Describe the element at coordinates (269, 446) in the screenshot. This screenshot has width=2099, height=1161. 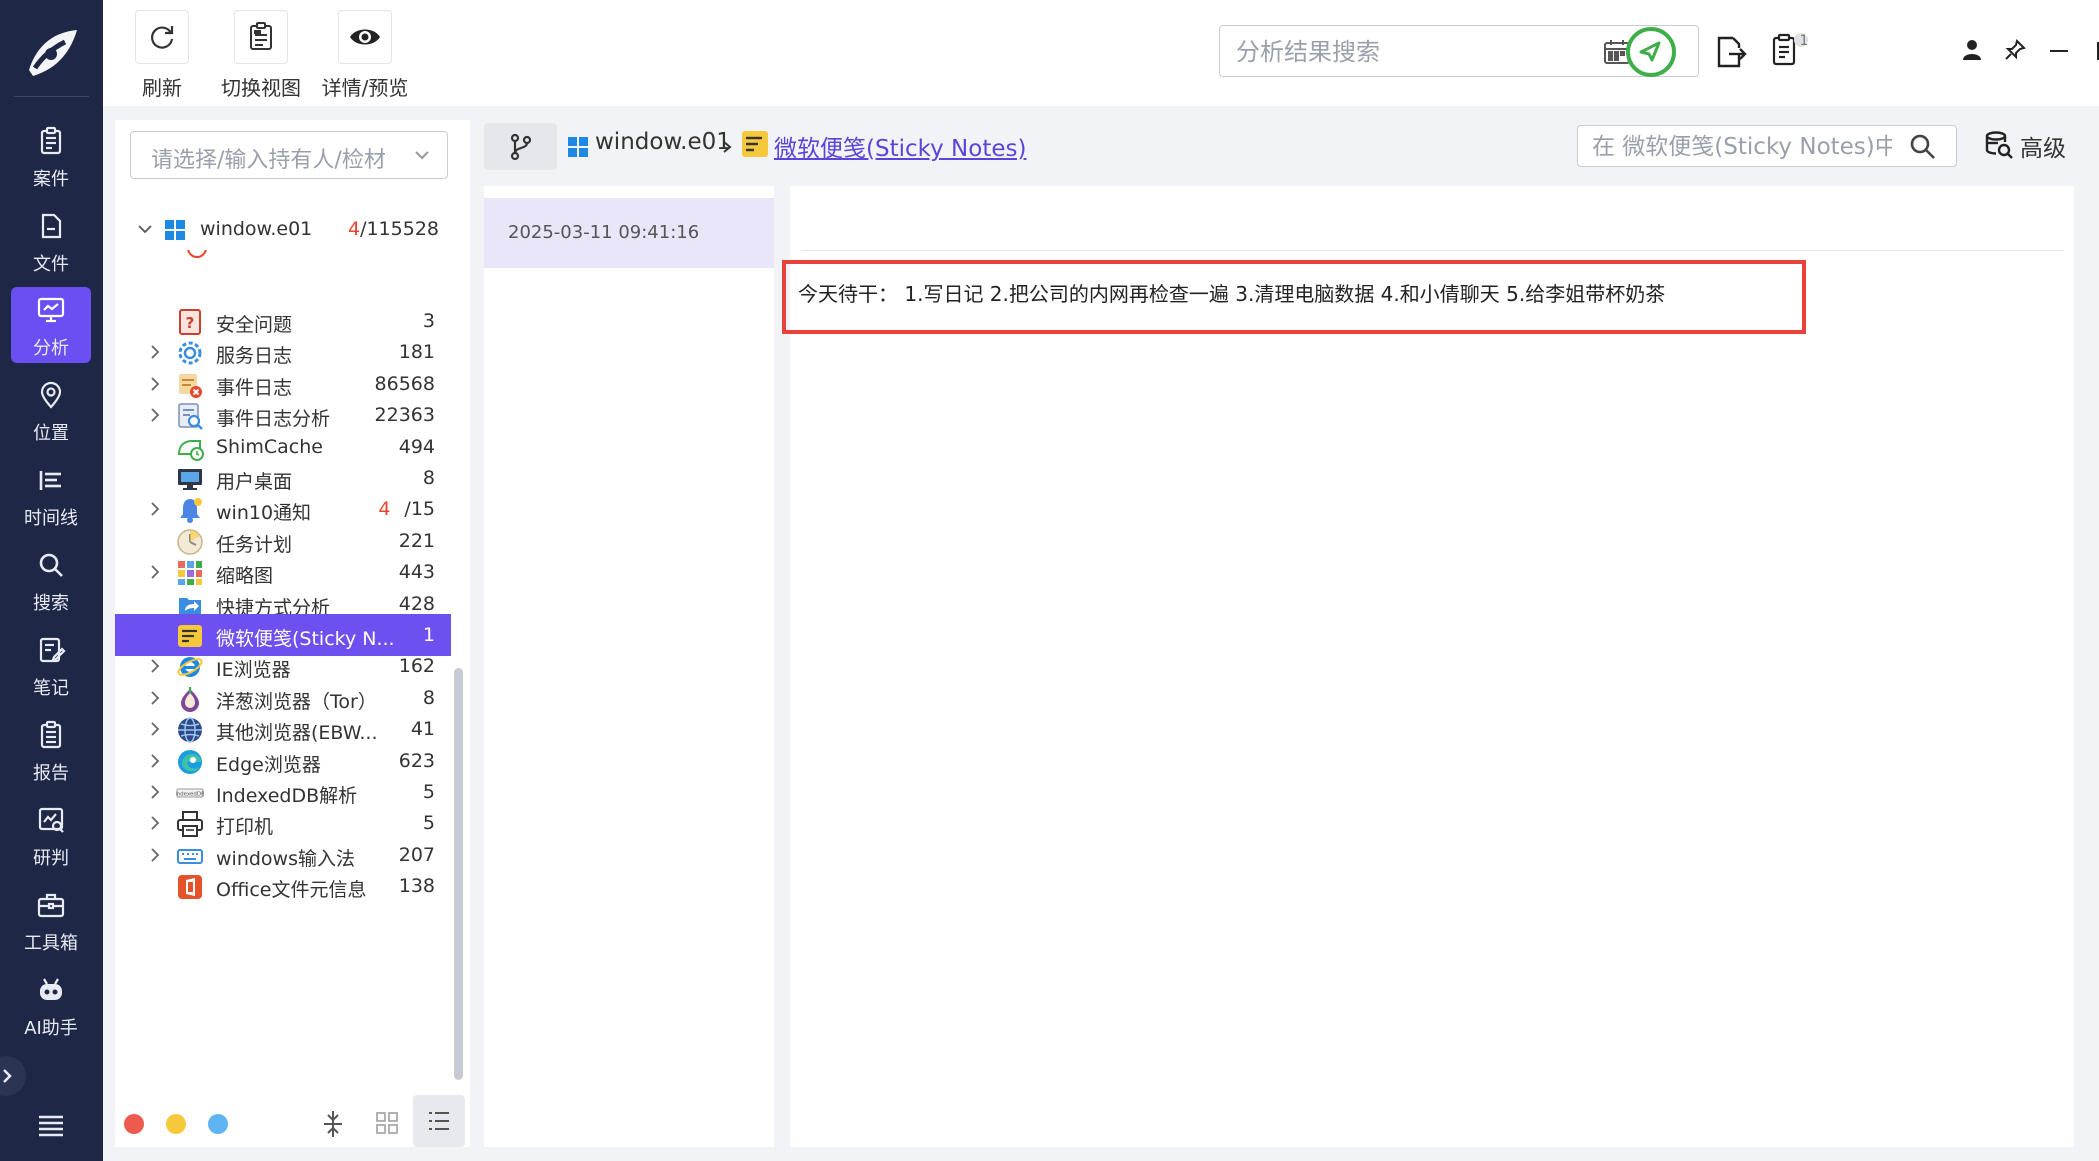
I see `tree-item-label: ShimCache` at that location.